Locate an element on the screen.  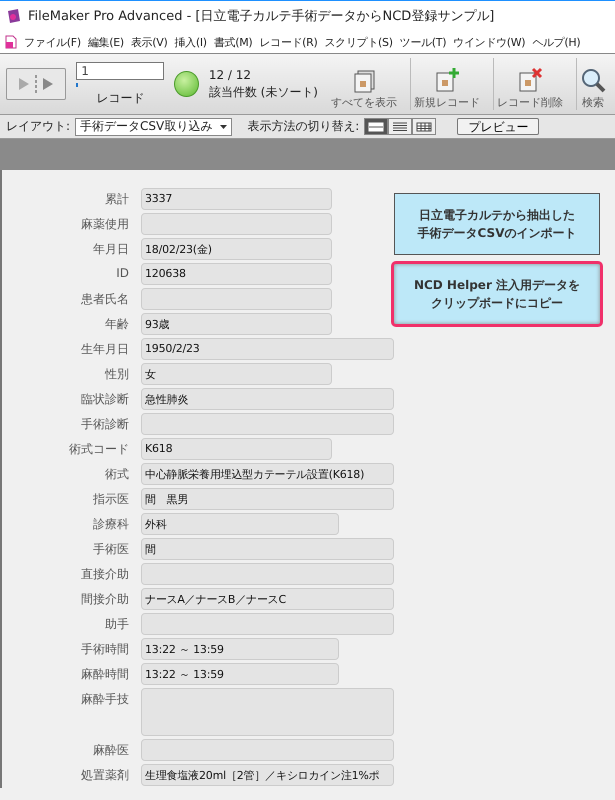
add-record-icon is located at coordinates (447, 80).